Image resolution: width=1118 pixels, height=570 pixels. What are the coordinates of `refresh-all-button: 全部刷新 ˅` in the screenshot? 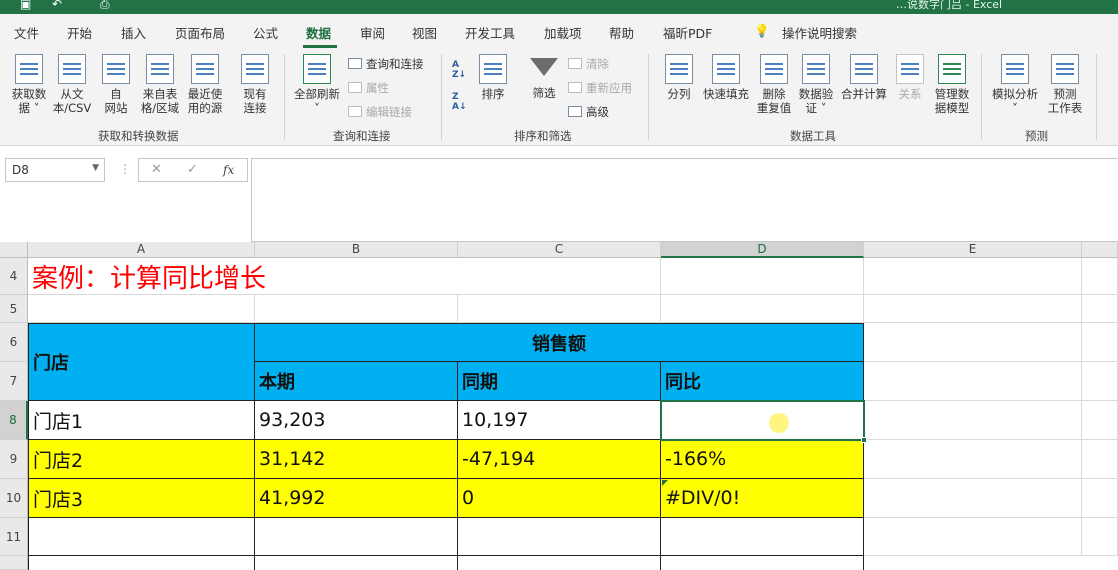 It's located at (317, 84).